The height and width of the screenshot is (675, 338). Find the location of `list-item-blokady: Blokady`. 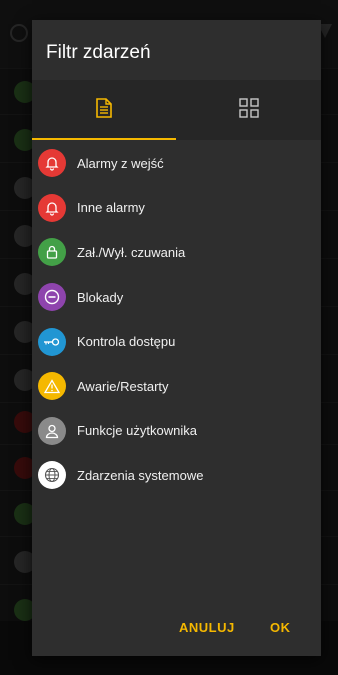

list-item-blokady: Blokady is located at coordinates (176, 297).